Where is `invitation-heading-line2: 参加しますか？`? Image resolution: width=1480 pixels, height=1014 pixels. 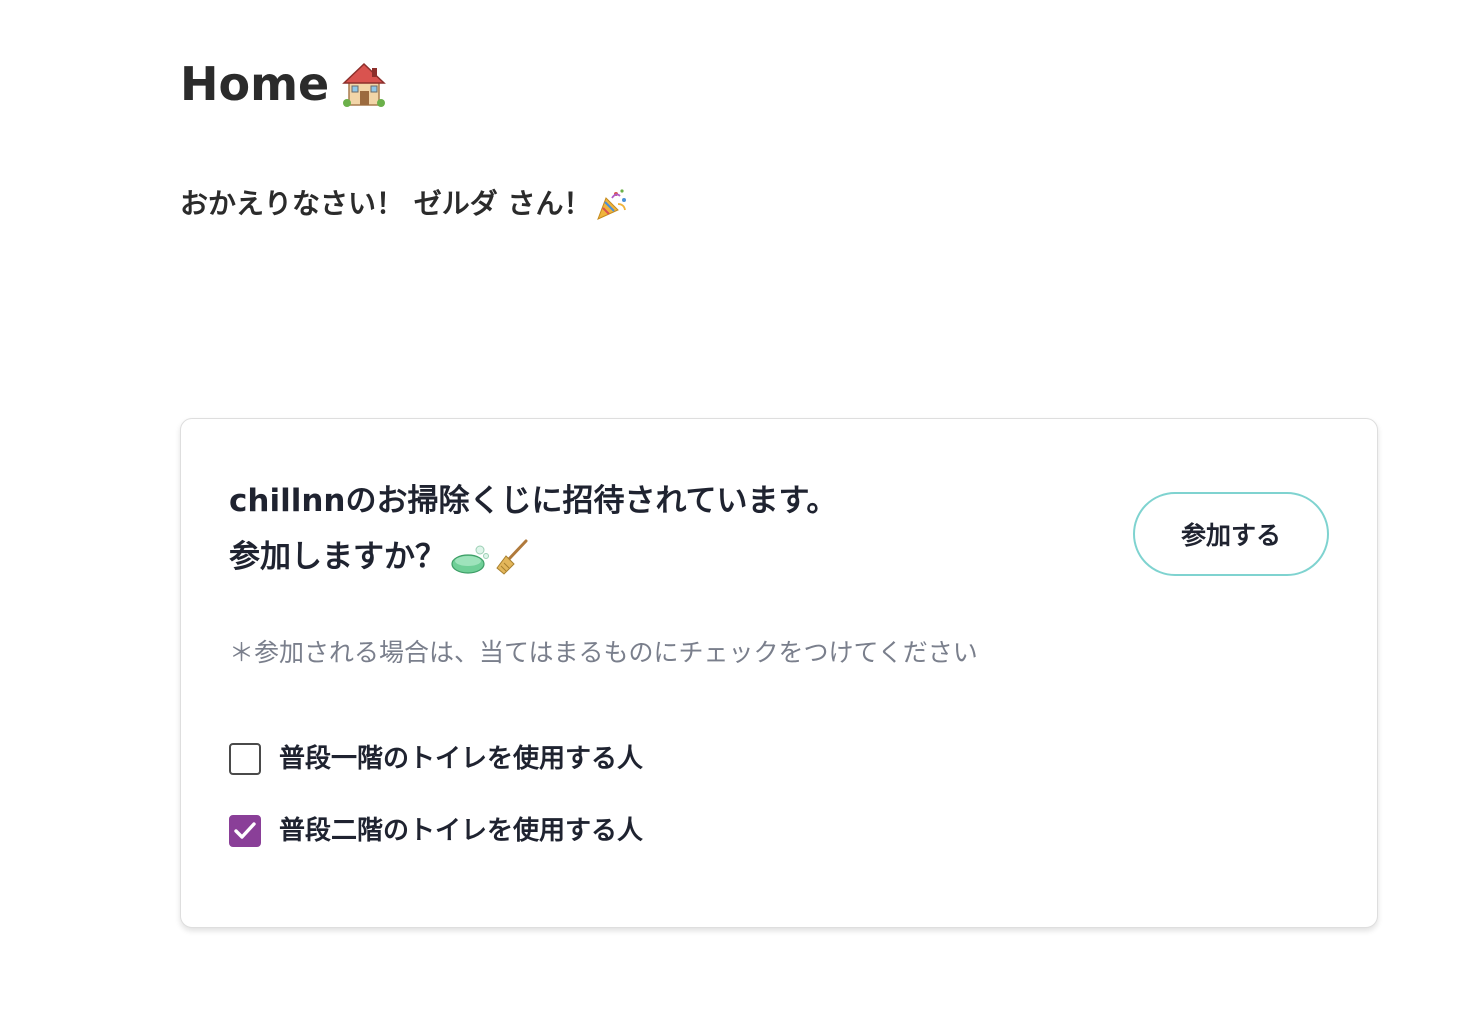 invitation-heading-line2: 参加しますか？ is located at coordinates (337, 557).